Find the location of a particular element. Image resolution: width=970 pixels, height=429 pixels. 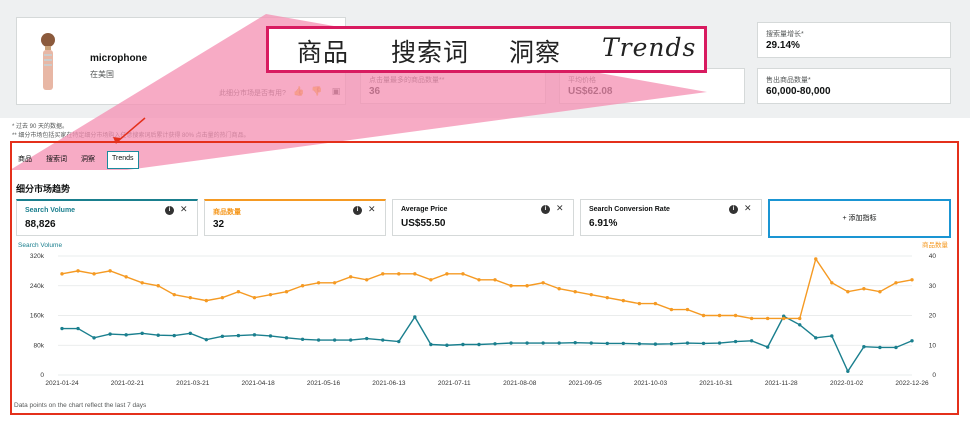

right-axis-tick-label: 20 is located at coordinates (933, 316).